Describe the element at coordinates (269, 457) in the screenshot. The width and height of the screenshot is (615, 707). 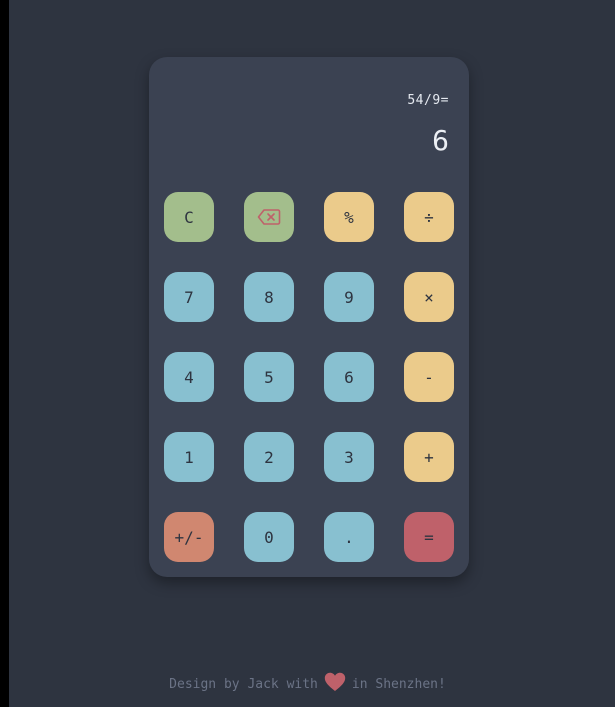
I see `digit-2-button: 2` at that location.